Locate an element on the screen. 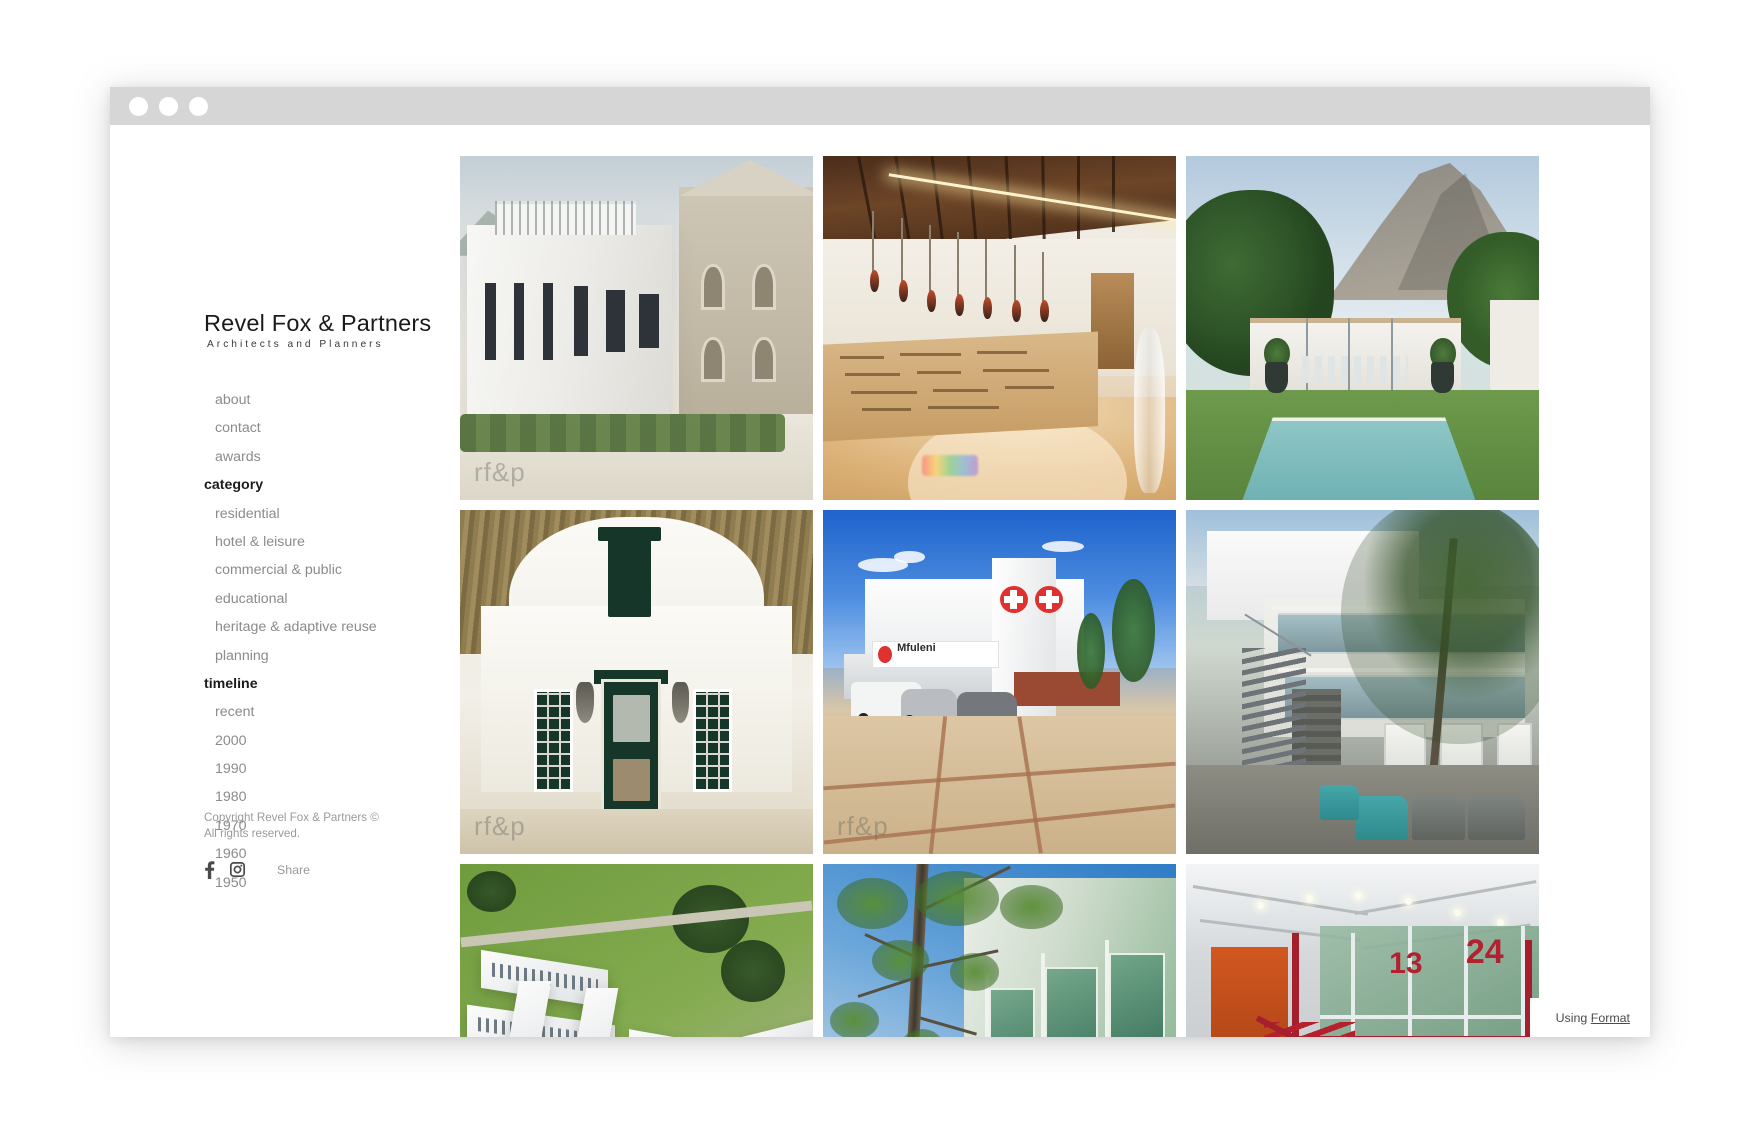 The image size is (1755, 1148). sidebar-item-contact: contact is located at coordinates (334, 428).